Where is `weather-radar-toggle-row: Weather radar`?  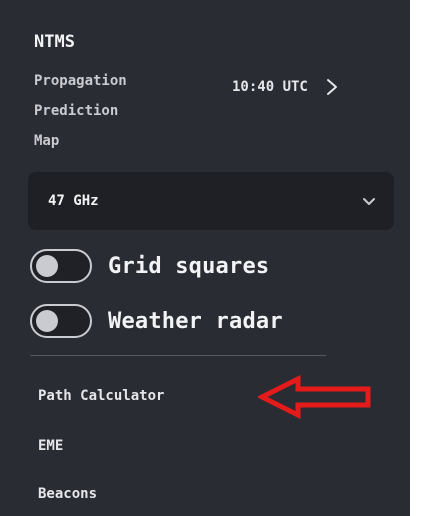 weather-radar-toggle-row: Weather radar is located at coordinates (156, 321).